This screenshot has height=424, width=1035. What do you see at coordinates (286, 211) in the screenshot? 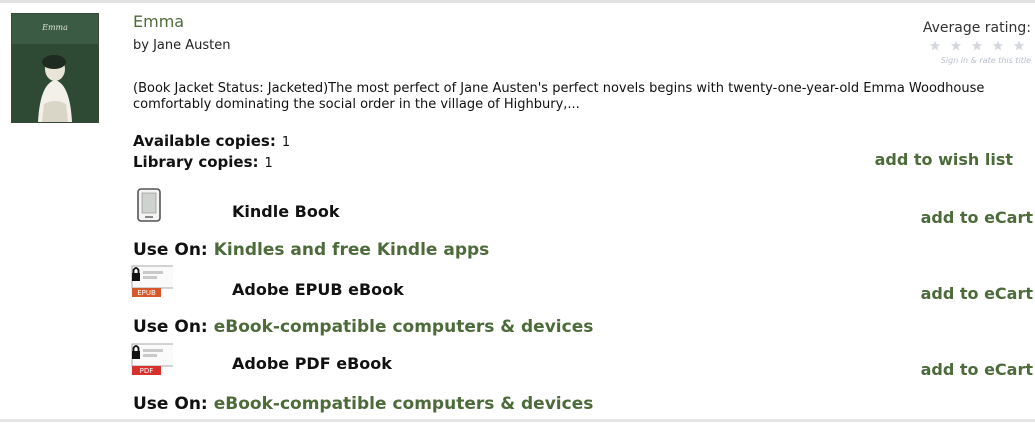
I see `format-name-kindle: Kindle Book` at bounding box center [286, 211].